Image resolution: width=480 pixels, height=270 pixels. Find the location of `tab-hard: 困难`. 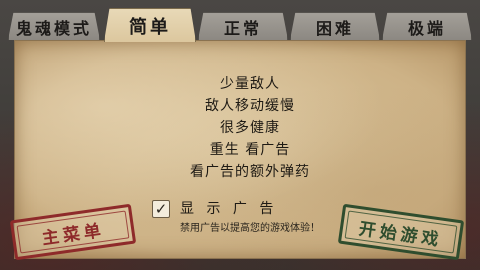

tab-hard: 困难 is located at coordinates (335, 26).